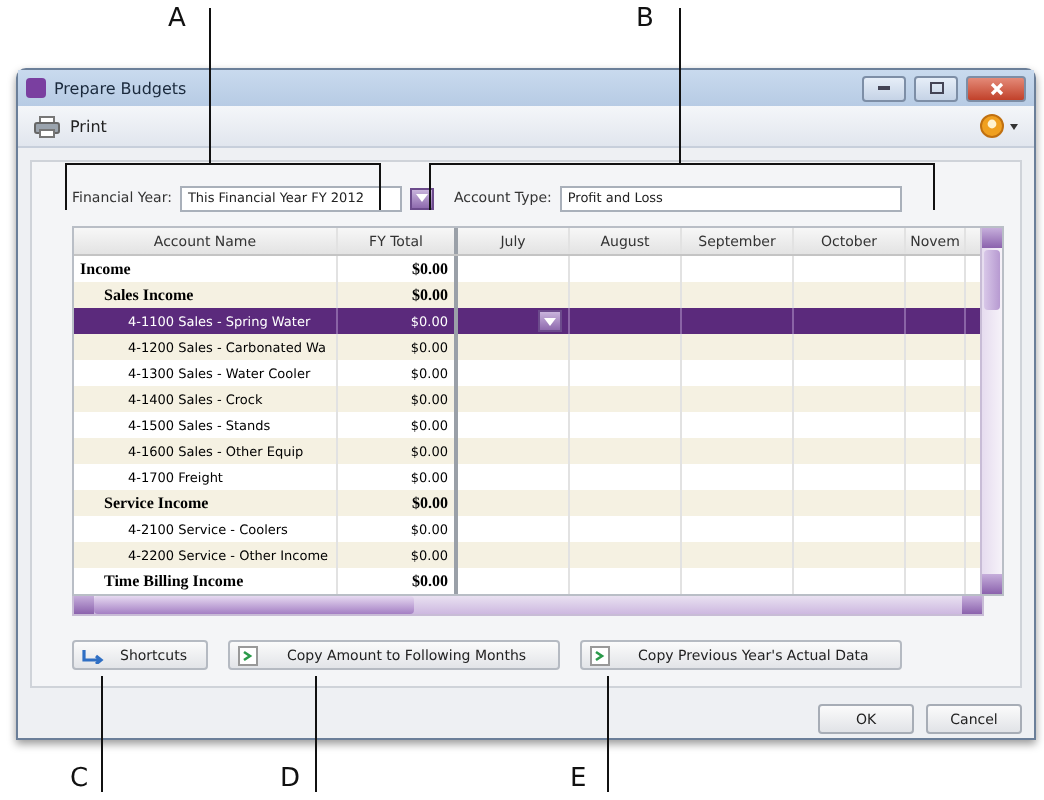 The height and width of the screenshot is (800, 1044). What do you see at coordinates (527, 295) in the screenshot?
I see `table-row: Sales Income $0.00` at bounding box center [527, 295].